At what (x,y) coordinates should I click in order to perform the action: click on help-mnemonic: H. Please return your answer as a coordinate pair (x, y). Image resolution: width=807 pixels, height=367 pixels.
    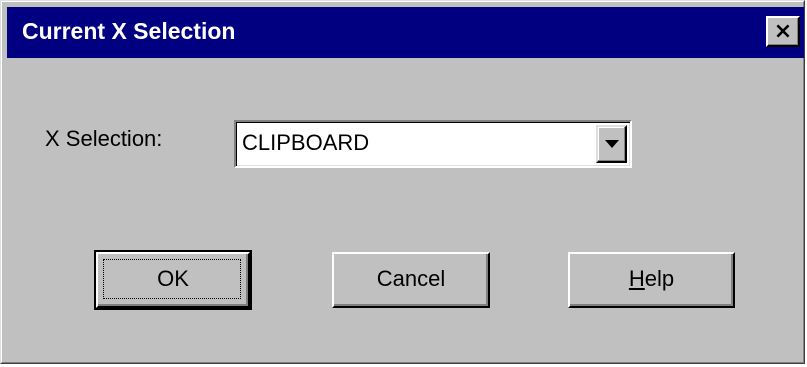
    Looking at the image, I should click on (636, 278).